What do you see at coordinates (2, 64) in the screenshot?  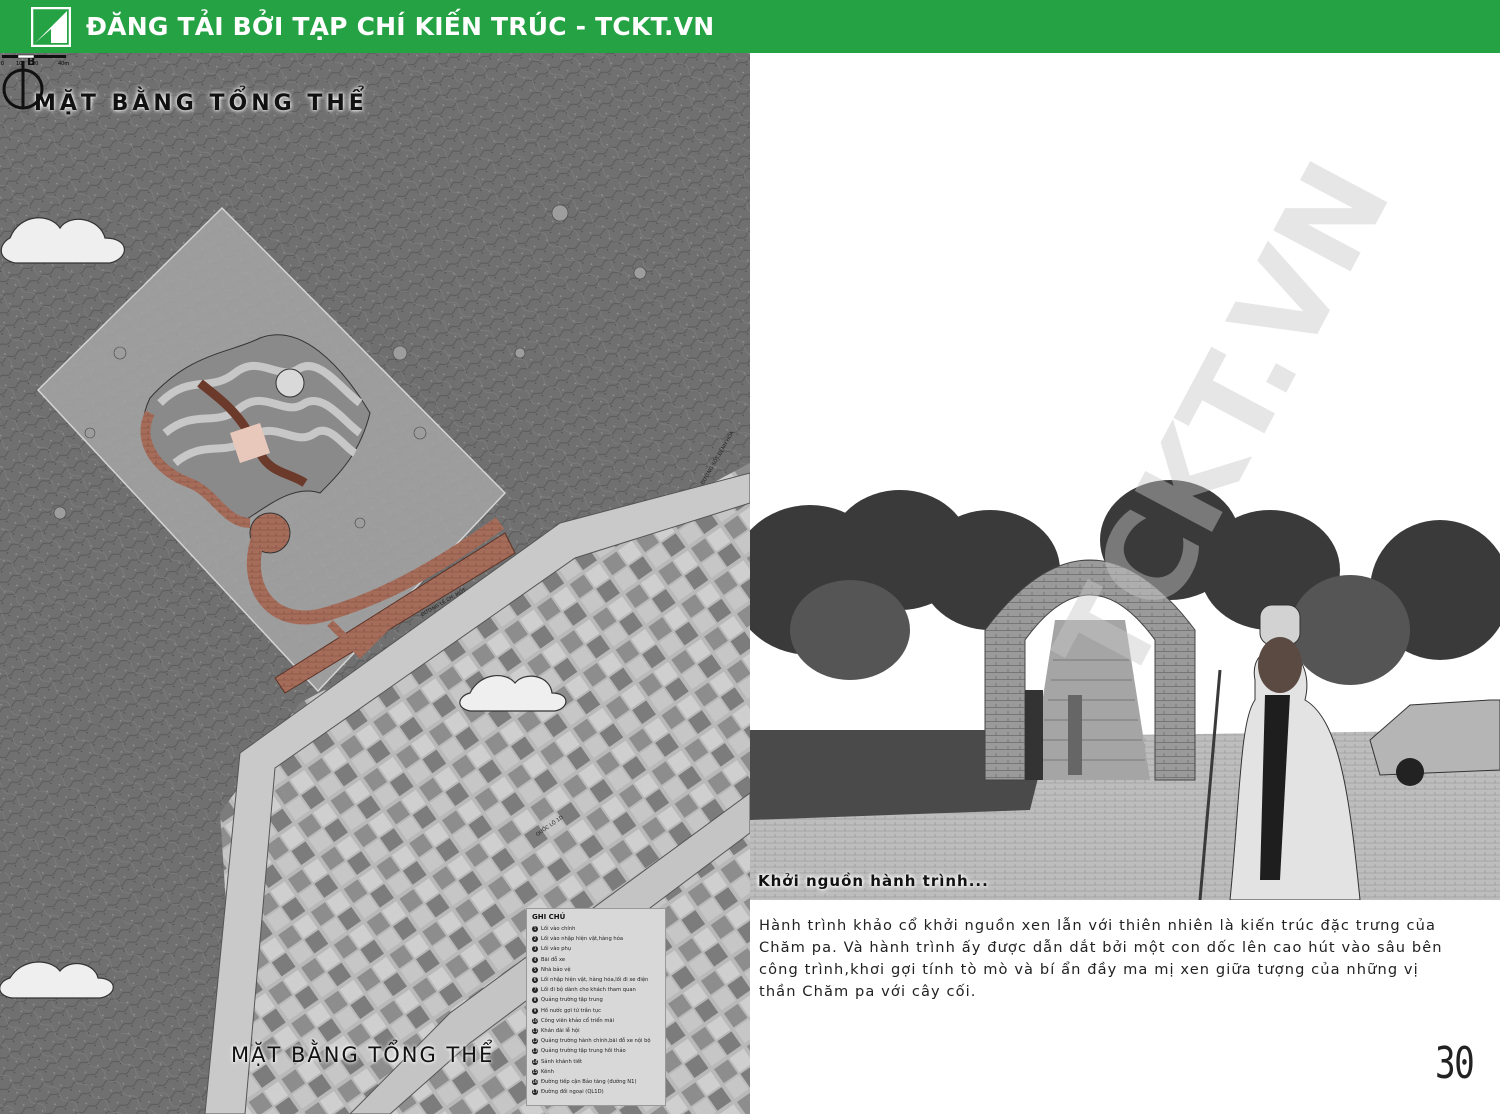 I see `svg-text: 0` at bounding box center [2, 64].